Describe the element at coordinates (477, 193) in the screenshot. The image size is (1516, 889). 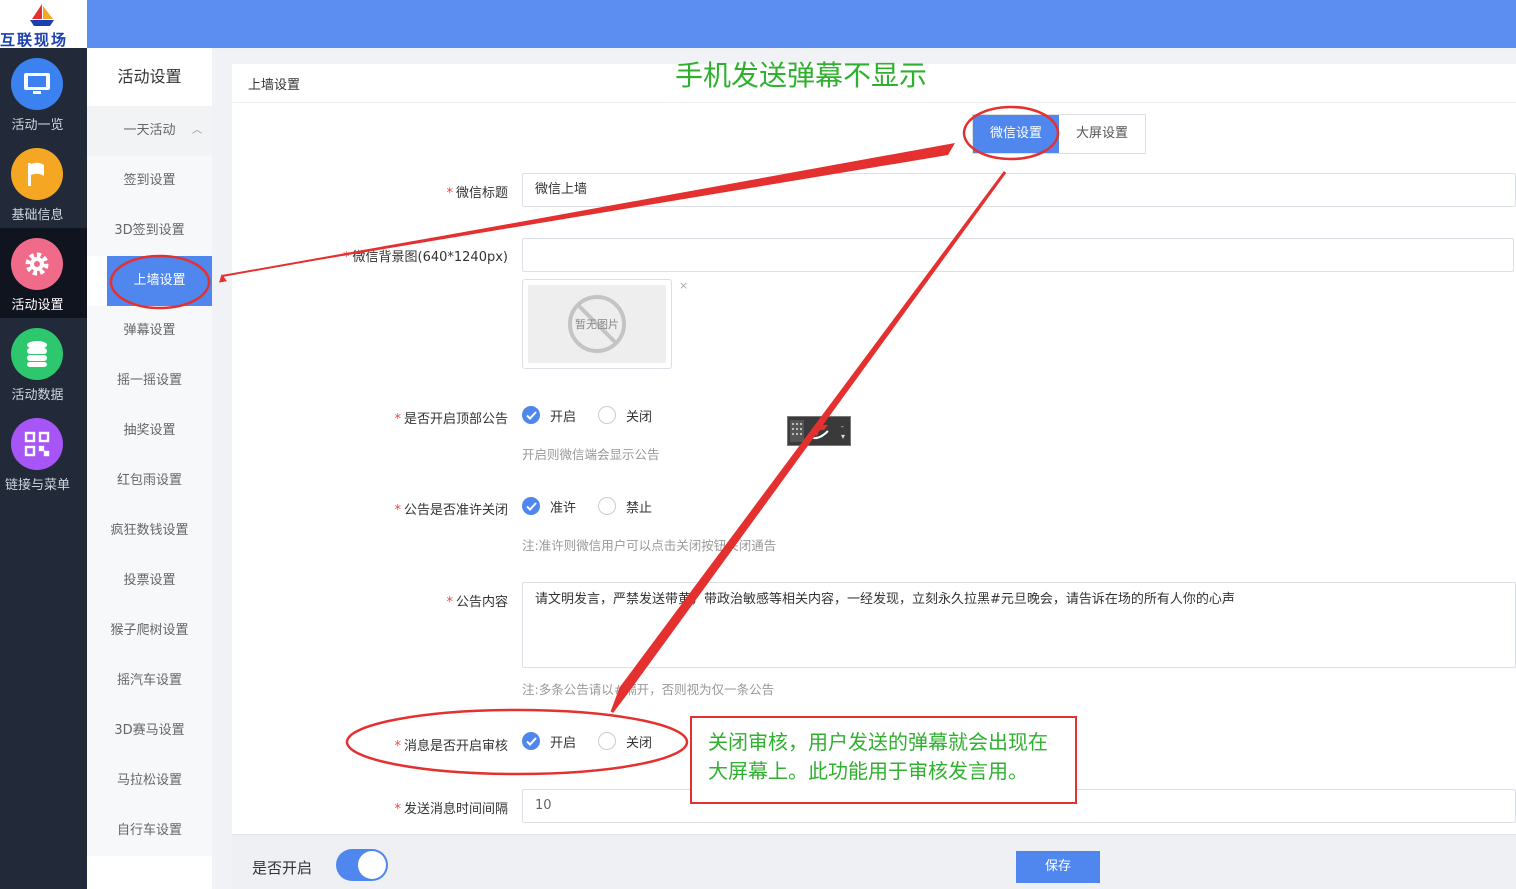
I see `wechat-title-label: * 微信标题` at that location.